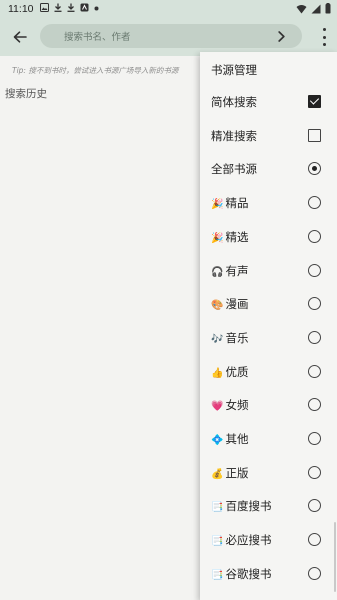 Image resolution: width=337 pixels, height=600 pixels. Describe the element at coordinates (248, 506) in the screenshot. I see `menu-item-text: 百度搜书` at that location.